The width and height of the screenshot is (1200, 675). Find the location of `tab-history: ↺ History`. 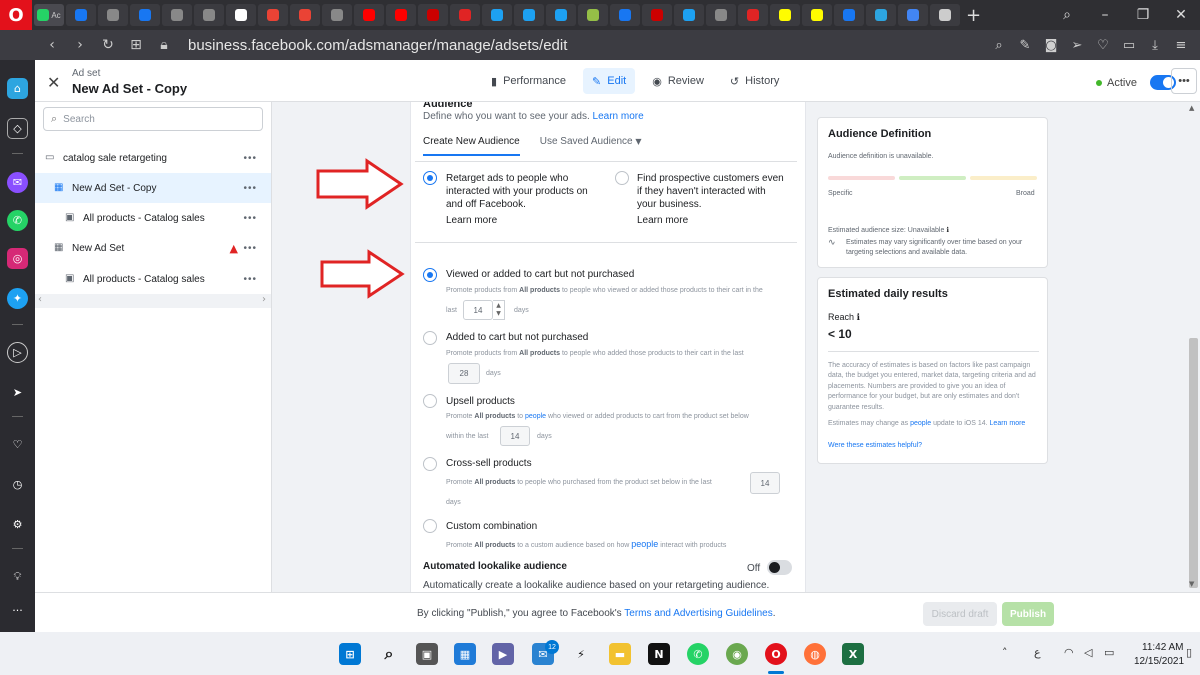

tab-history: ↺ History is located at coordinates (754, 81).